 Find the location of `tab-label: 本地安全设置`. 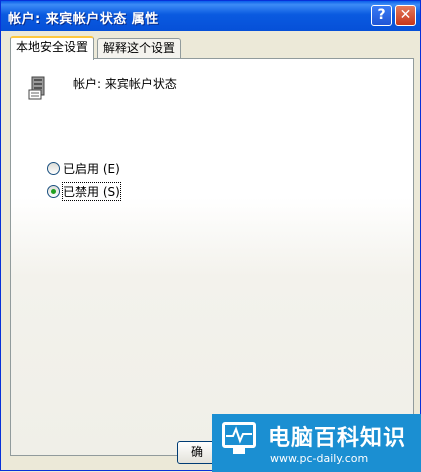

tab-label: 本地安全设置 is located at coordinates (52, 47).